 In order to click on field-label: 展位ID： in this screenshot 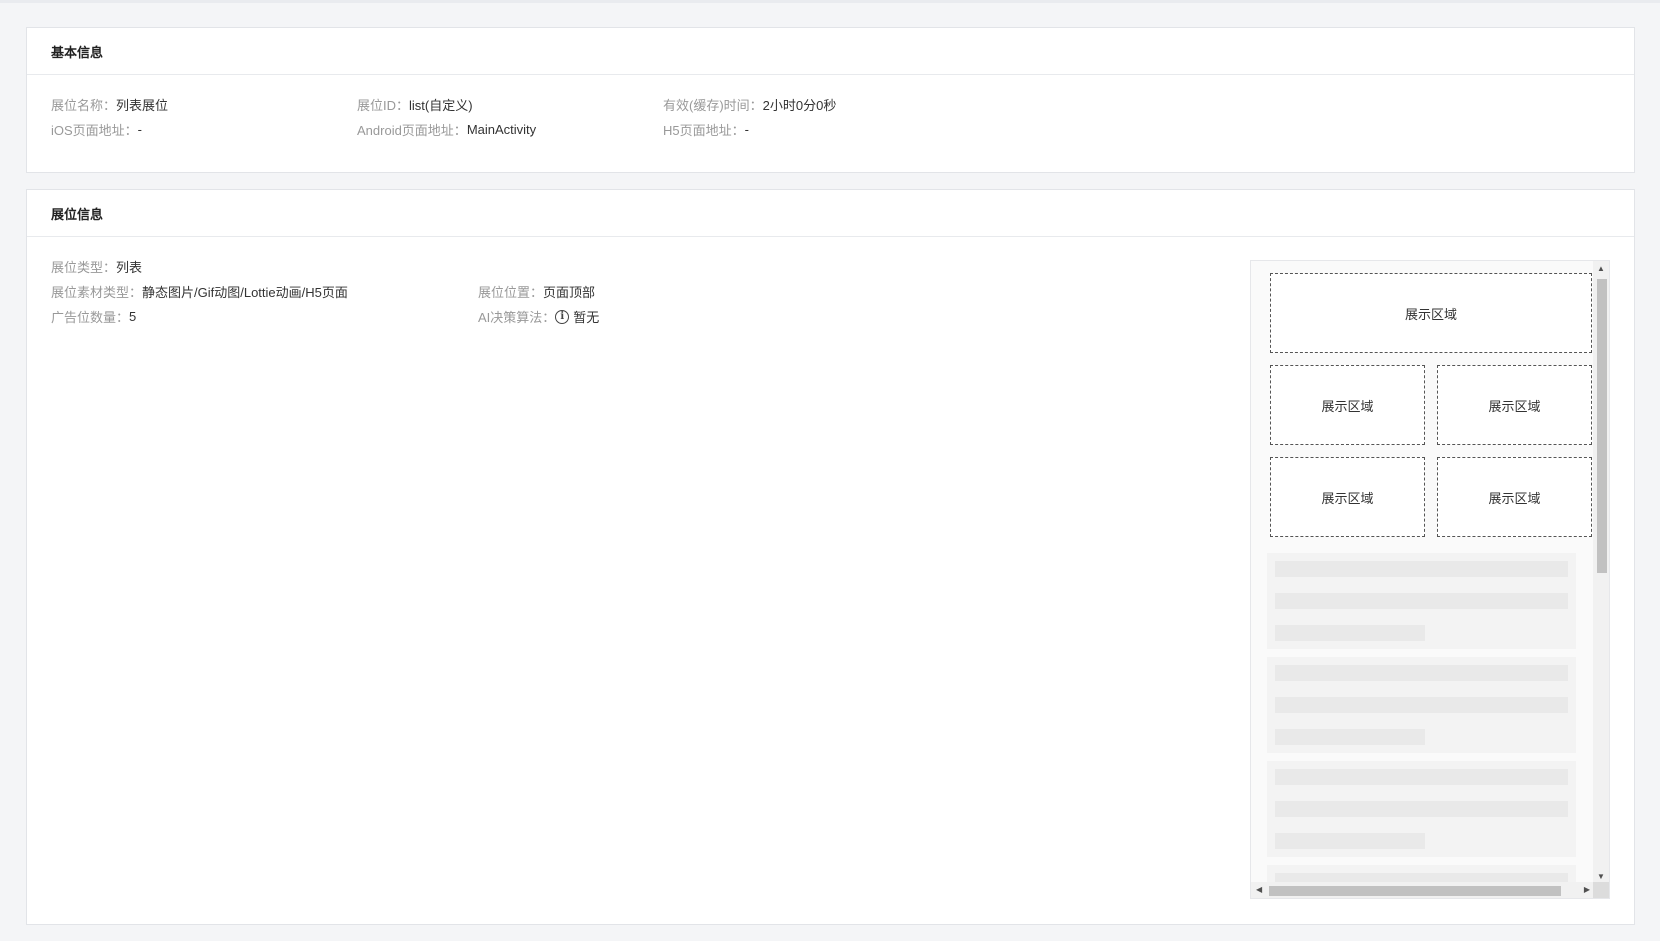, I will do `click(383, 105)`.